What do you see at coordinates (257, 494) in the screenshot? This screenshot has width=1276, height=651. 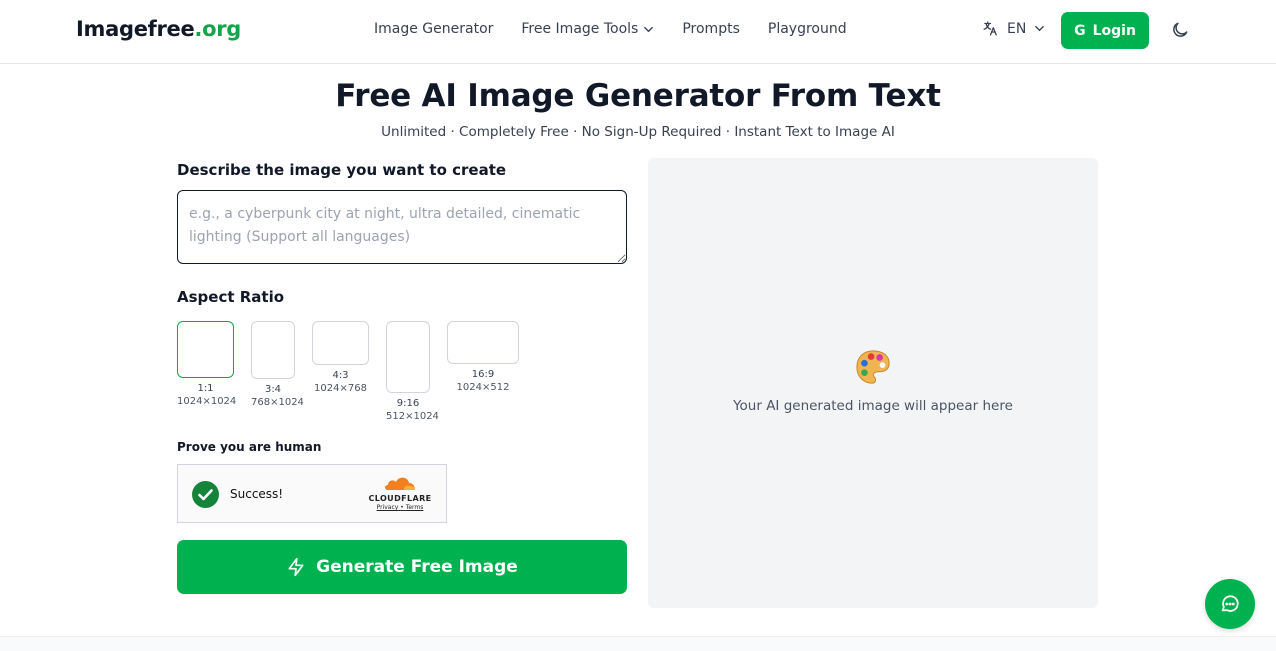 I see `captcha-status: Success!` at bounding box center [257, 494].